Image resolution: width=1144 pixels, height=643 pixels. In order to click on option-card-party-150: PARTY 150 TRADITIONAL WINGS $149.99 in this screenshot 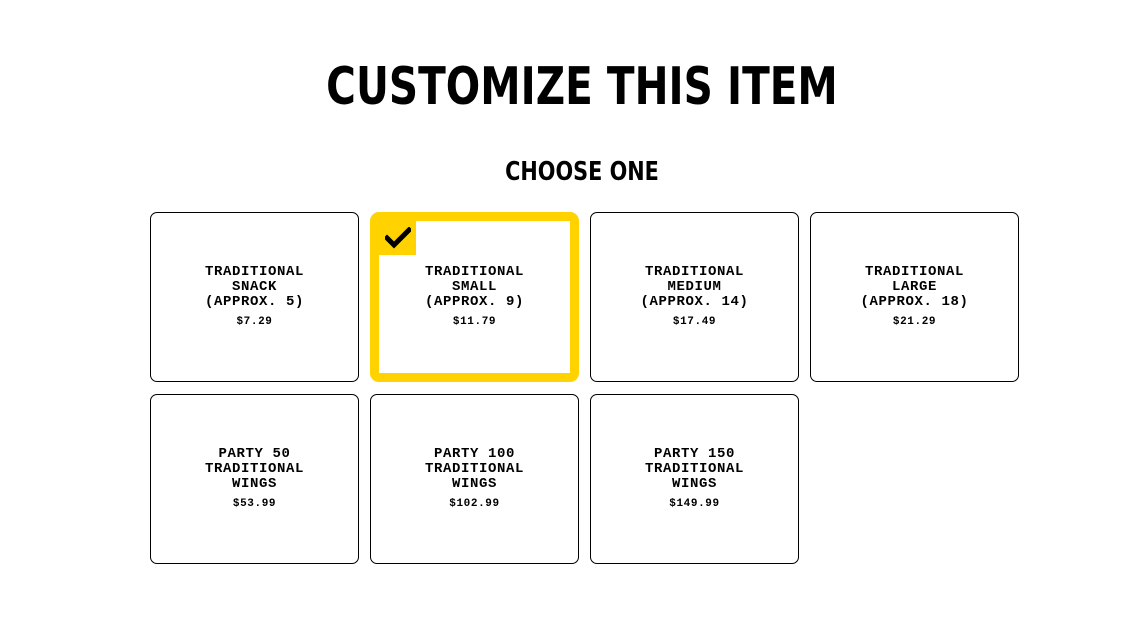, I will do `click(694, 479)`.